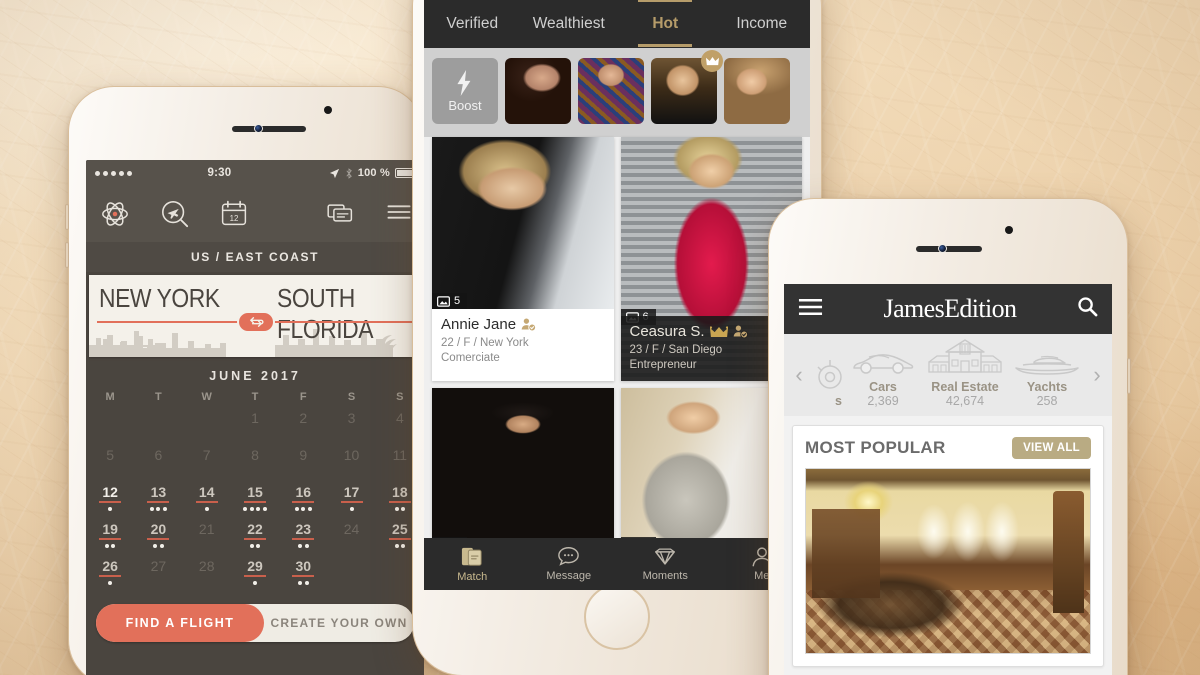 The height and width of the screenshot is (675, 1200). Describe the element at coordinates (303, 425) in the screenshot. I see `calendar-day: 2` at that location.